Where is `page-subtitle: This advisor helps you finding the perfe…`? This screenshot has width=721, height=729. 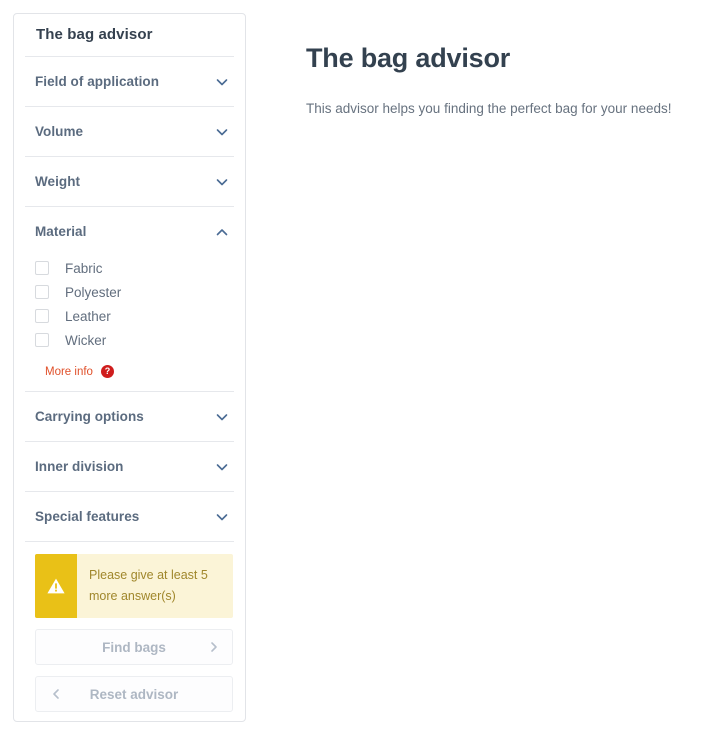
page-subtitle: This advisor helps you finding the perfe… is located at coordinates (489, 108).